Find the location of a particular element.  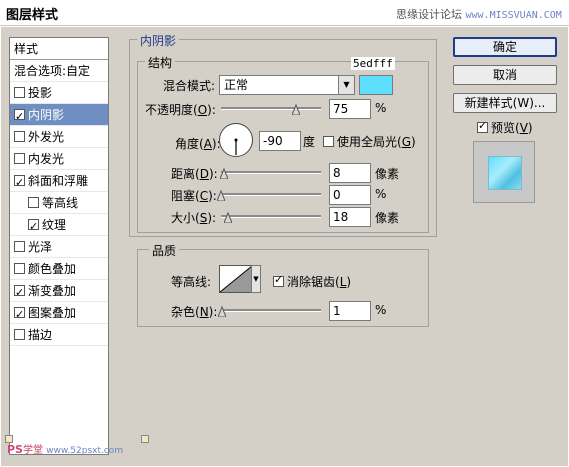

style-item: 投影 is located at coordinates (59, 93).